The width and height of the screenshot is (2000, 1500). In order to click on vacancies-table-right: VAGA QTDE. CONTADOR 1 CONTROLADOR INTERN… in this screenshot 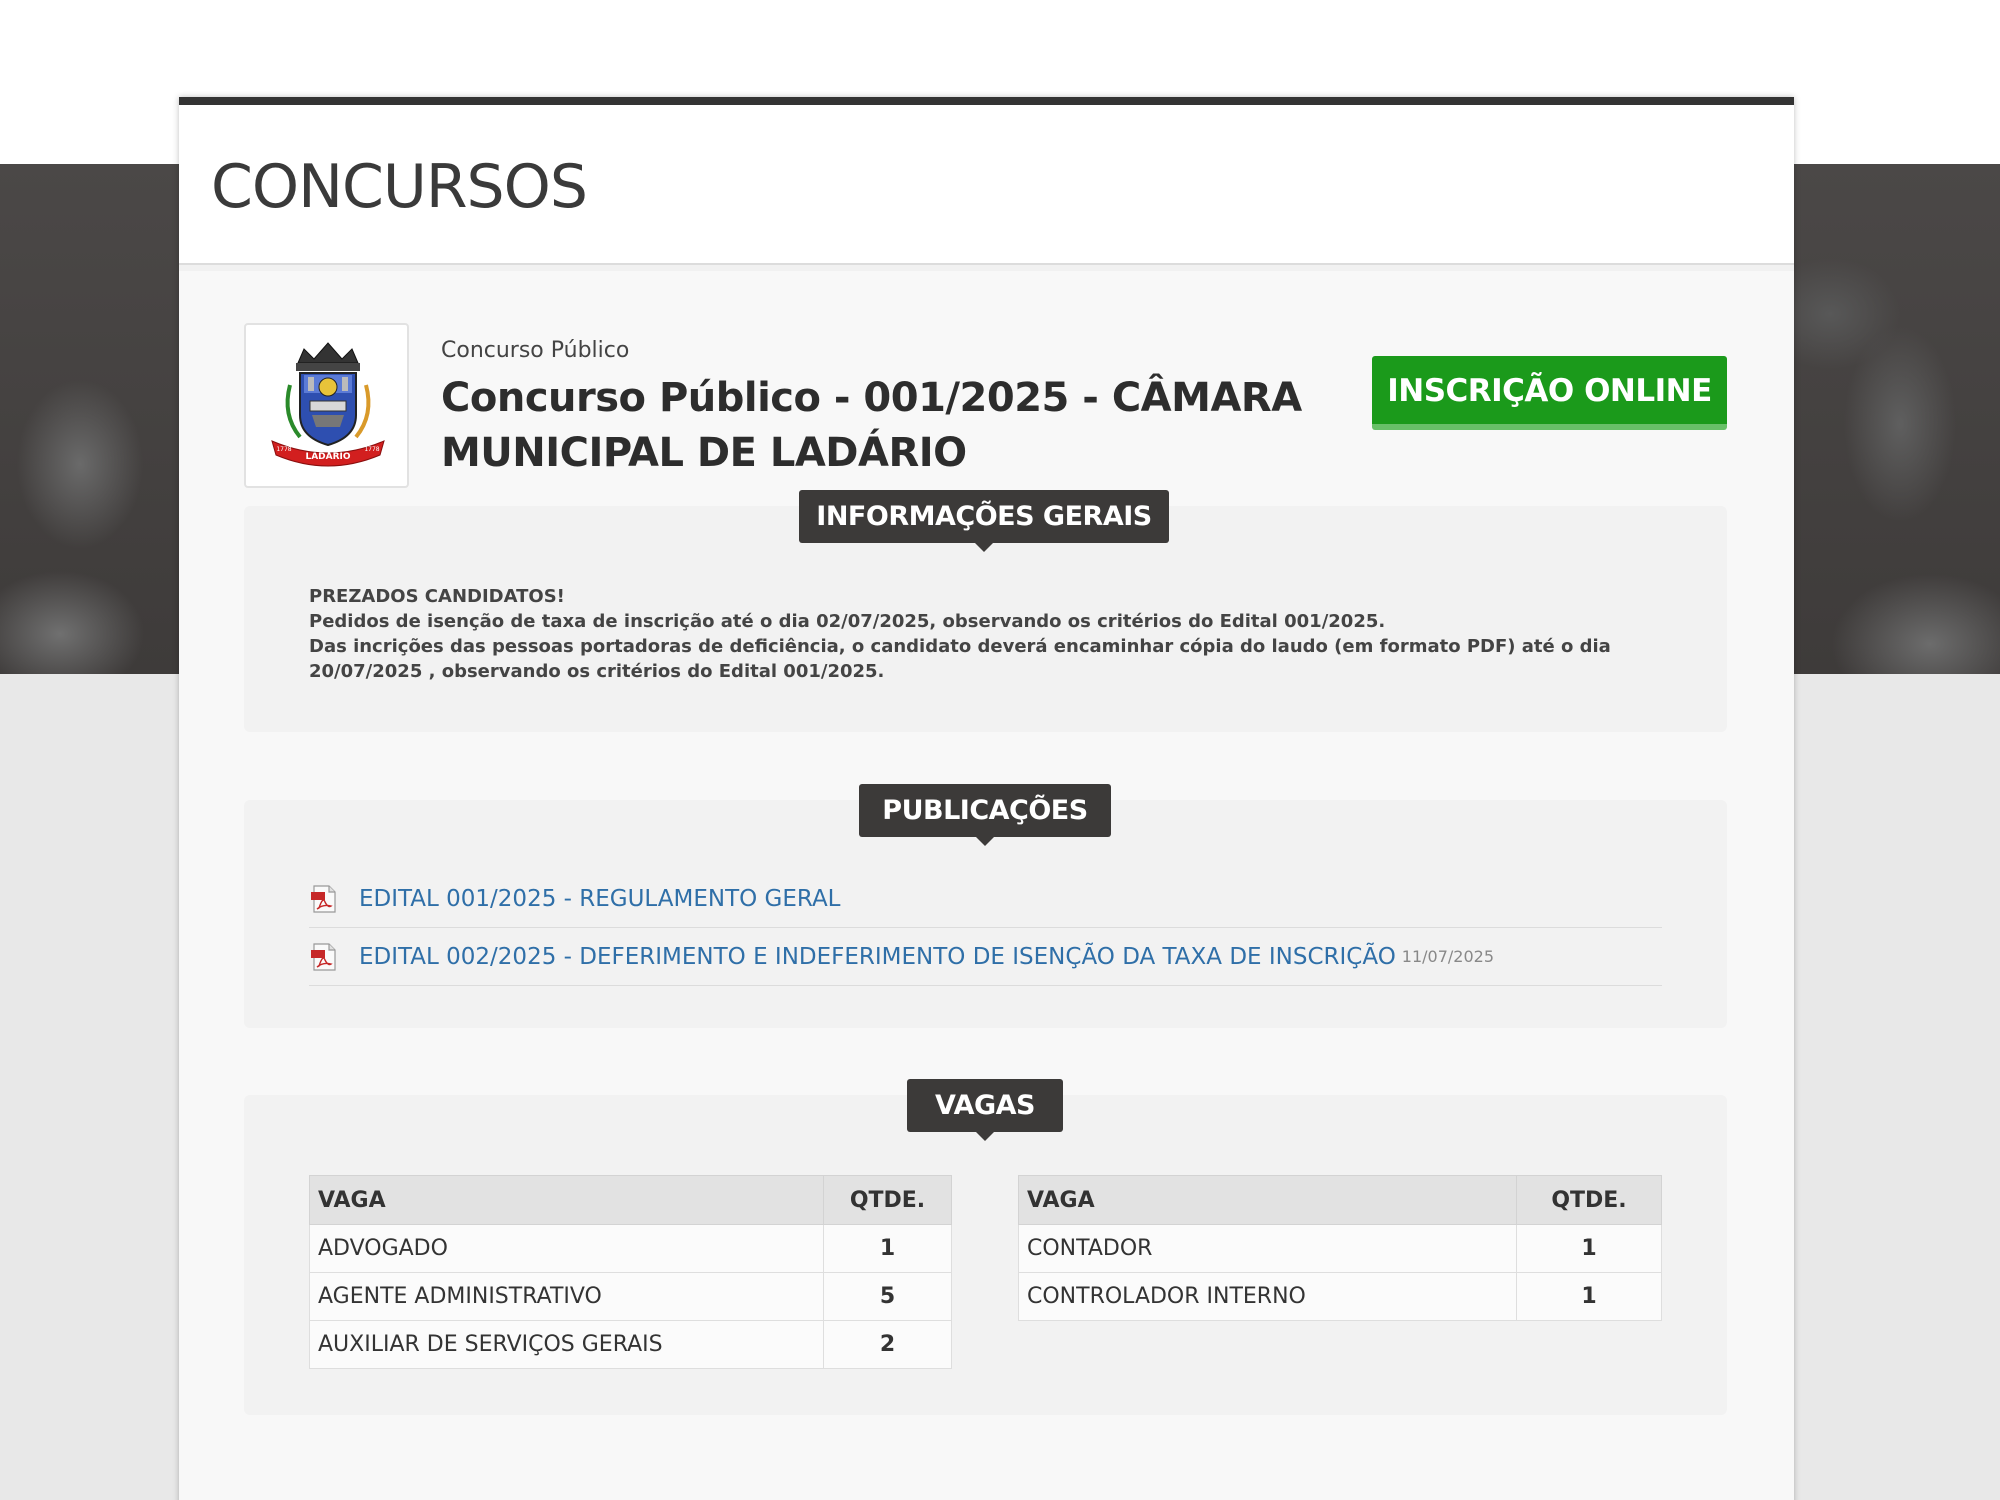, I will do `click(1340, 1248)`.